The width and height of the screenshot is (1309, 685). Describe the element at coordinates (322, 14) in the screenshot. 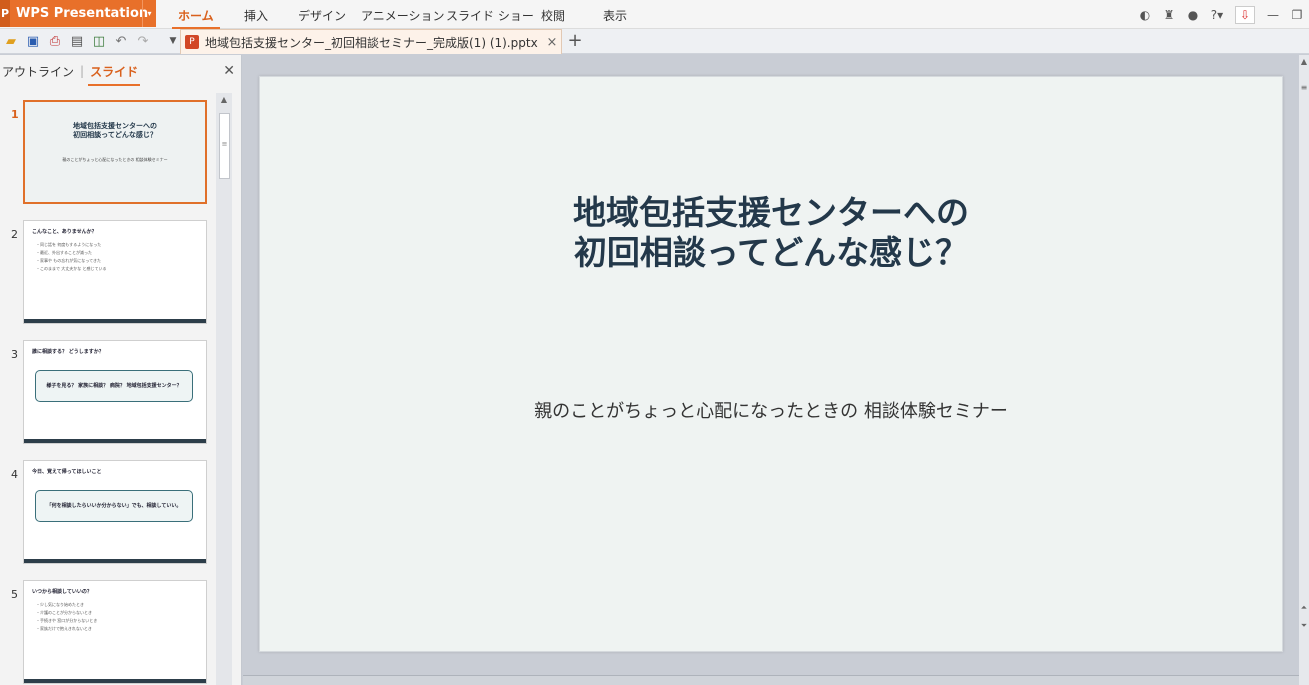

I see `tab-design: デザイン` at that location.